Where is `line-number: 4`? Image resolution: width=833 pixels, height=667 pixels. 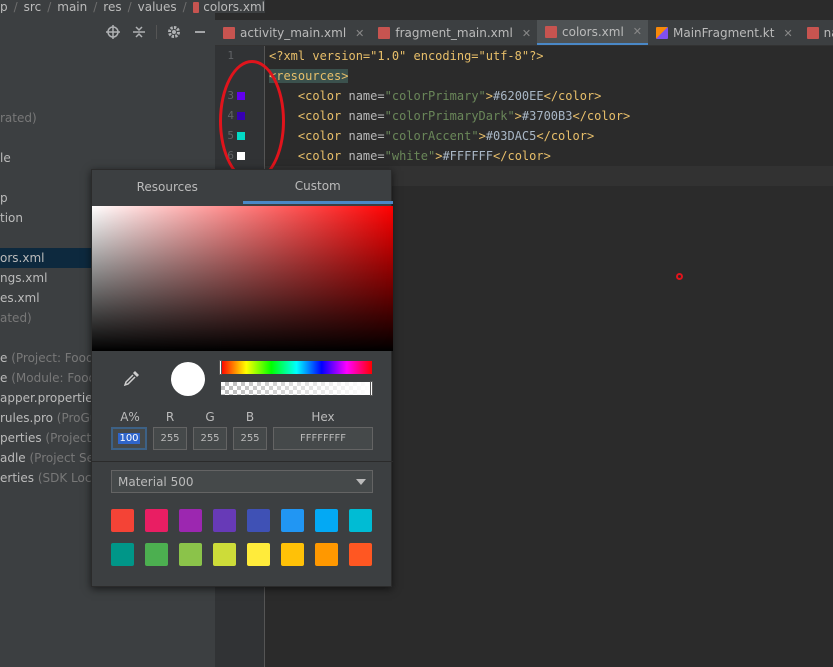 line-number: 4 is located at coordinates (230, 115).